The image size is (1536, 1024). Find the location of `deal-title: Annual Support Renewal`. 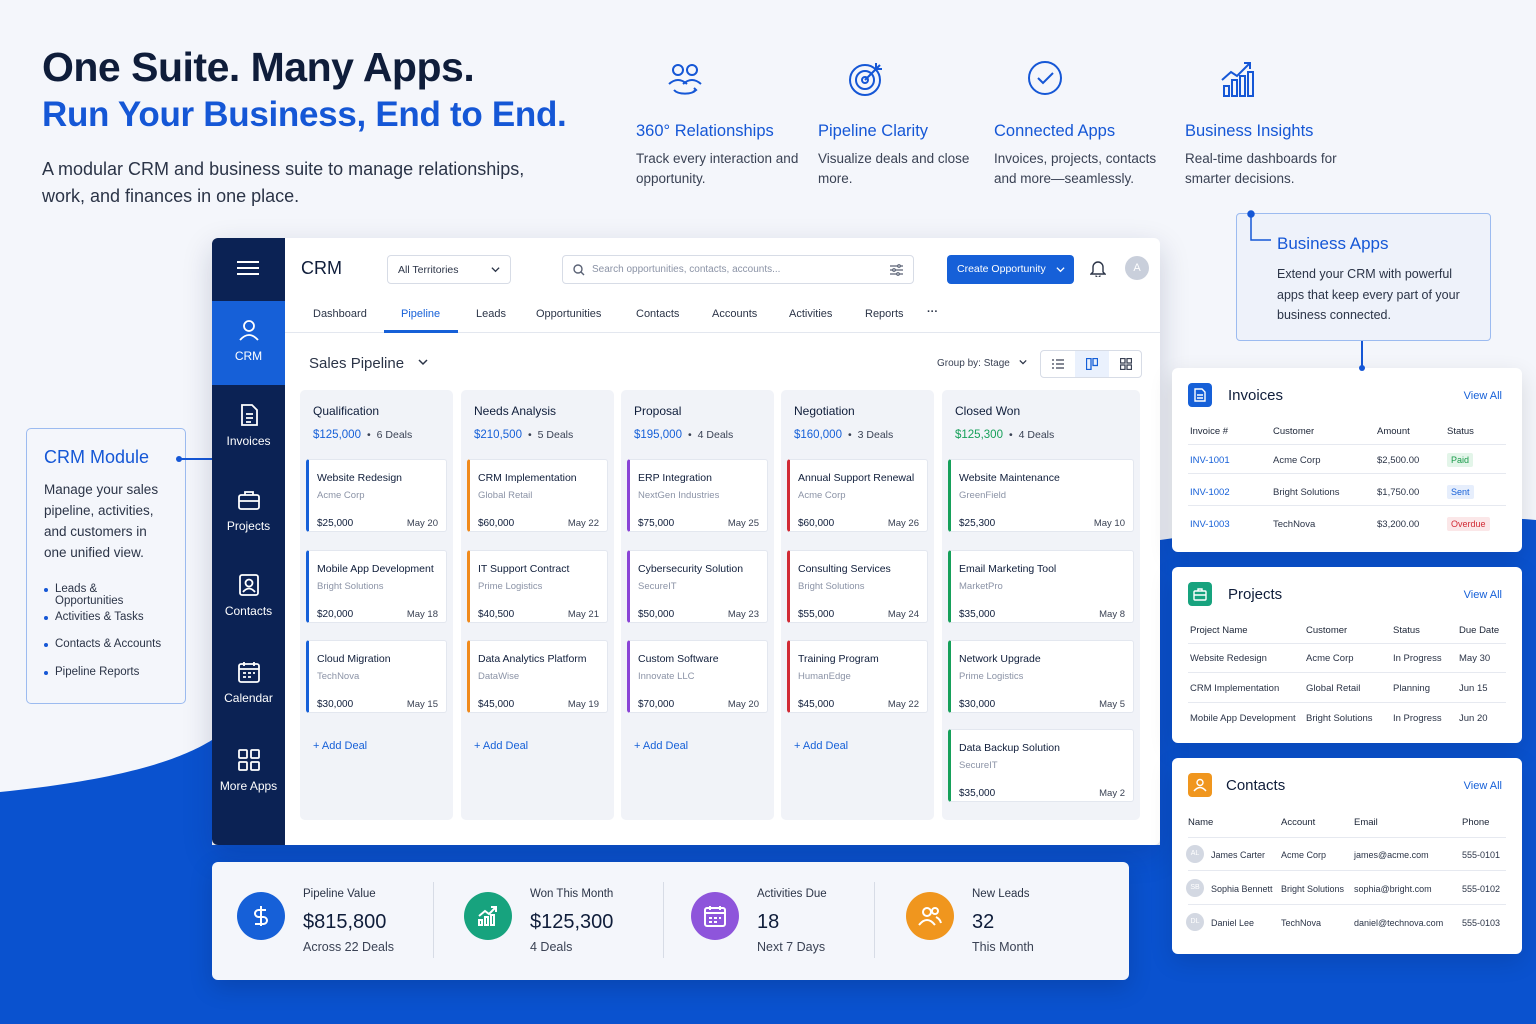

deal-title: Annual Support Renewal is located at coordinates (856, 478).